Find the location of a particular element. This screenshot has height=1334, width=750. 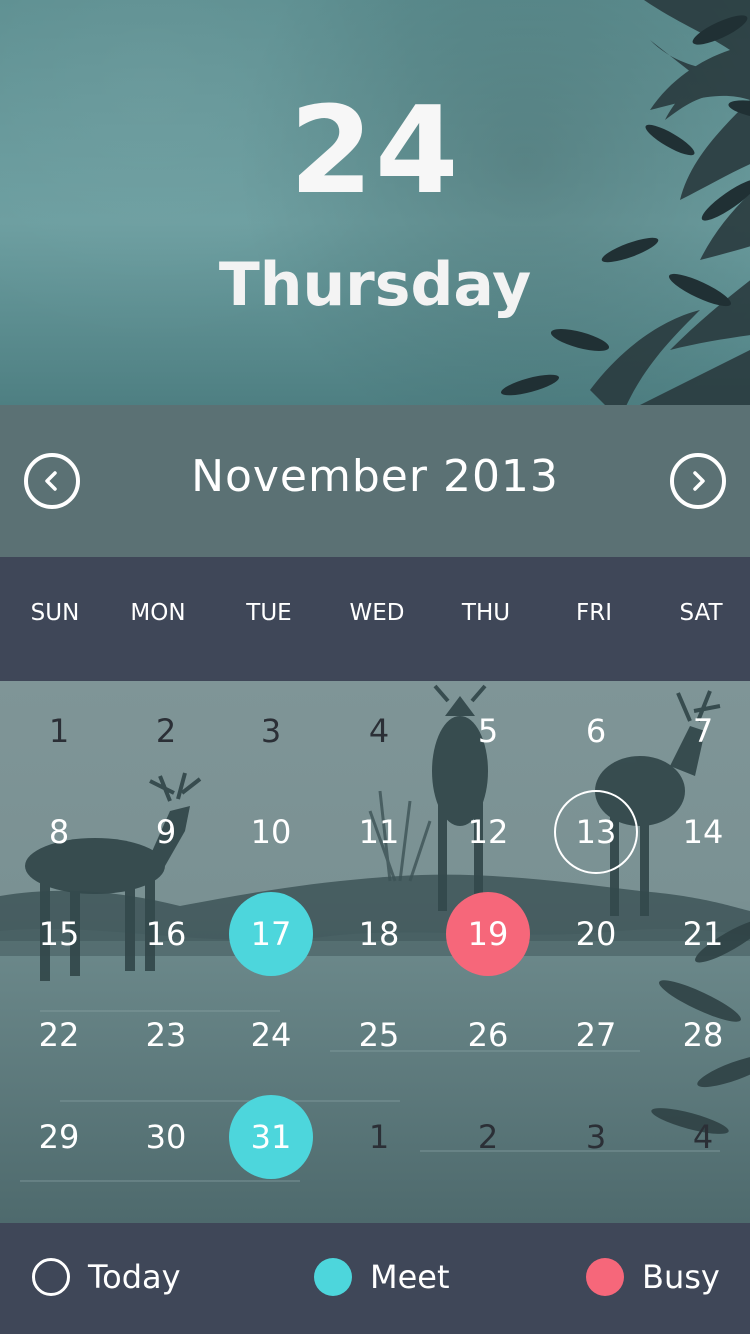

day-number: 29 is located at coordinates (59, 1137).